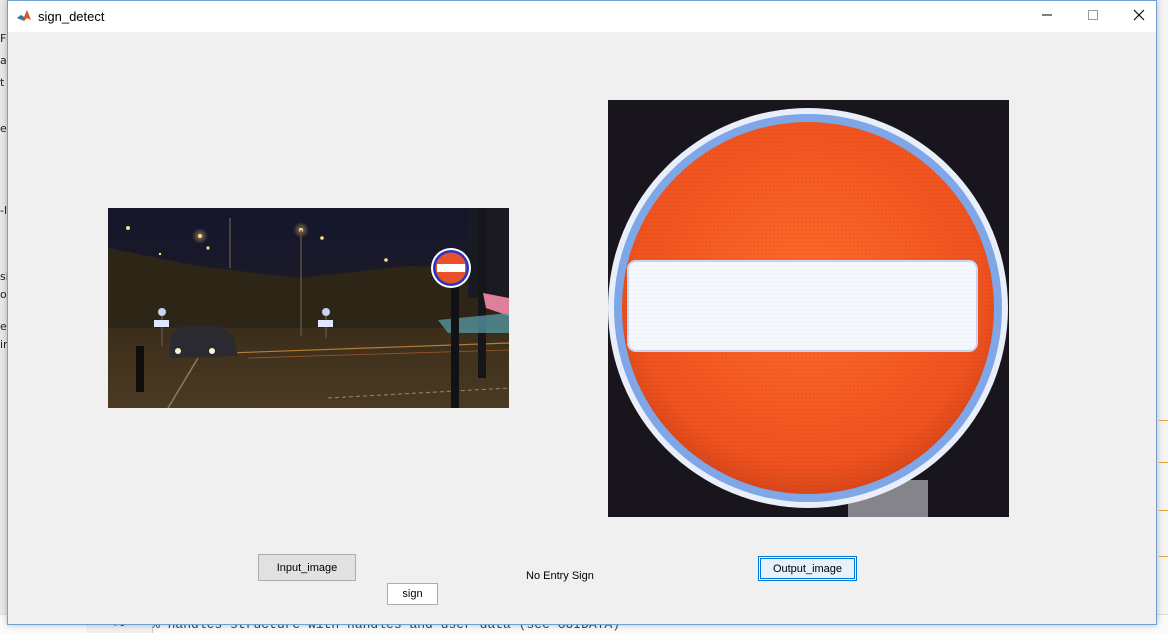 The image size is (1168, 633). I want to click on input-image-button: Input_image, so click(307, 567).